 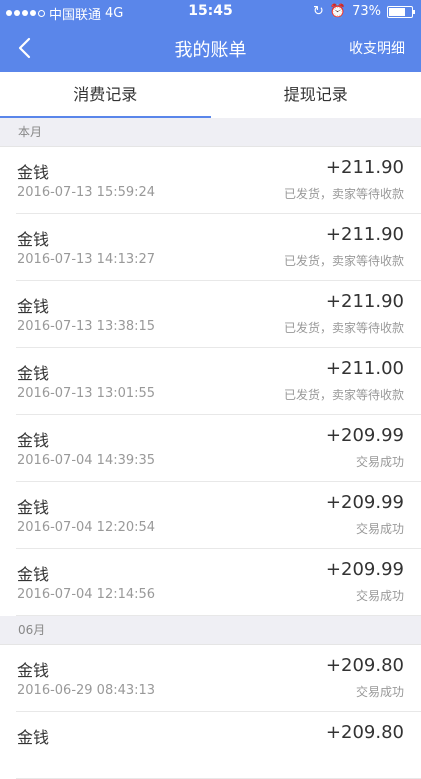 I want to click on section-header: 本月, so click(x=210, y=132).